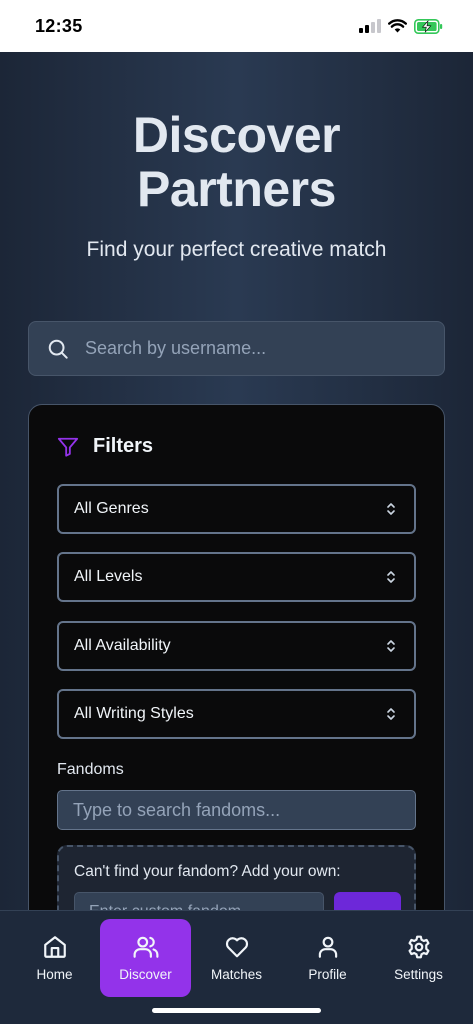  I want to click on page-title-line2: Partners, so click(236, 189).